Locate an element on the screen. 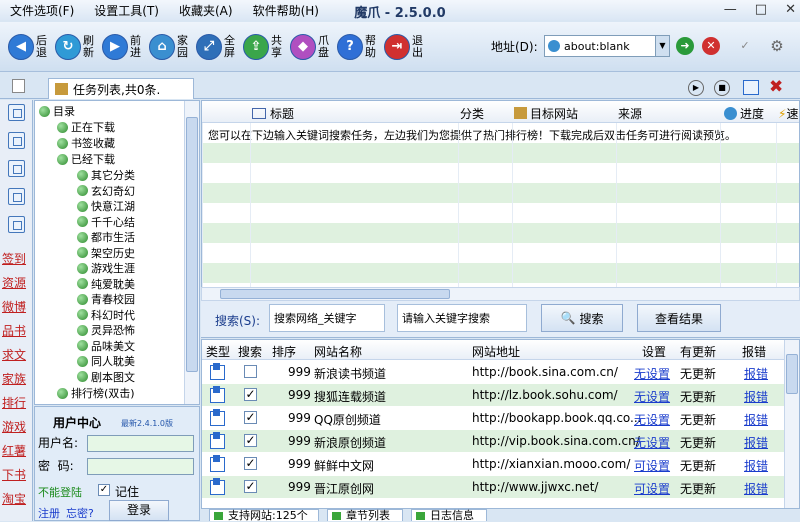 This screenshot has height=522, width=800. site-col-header: 搜索 is located at coordinates (250, 351).